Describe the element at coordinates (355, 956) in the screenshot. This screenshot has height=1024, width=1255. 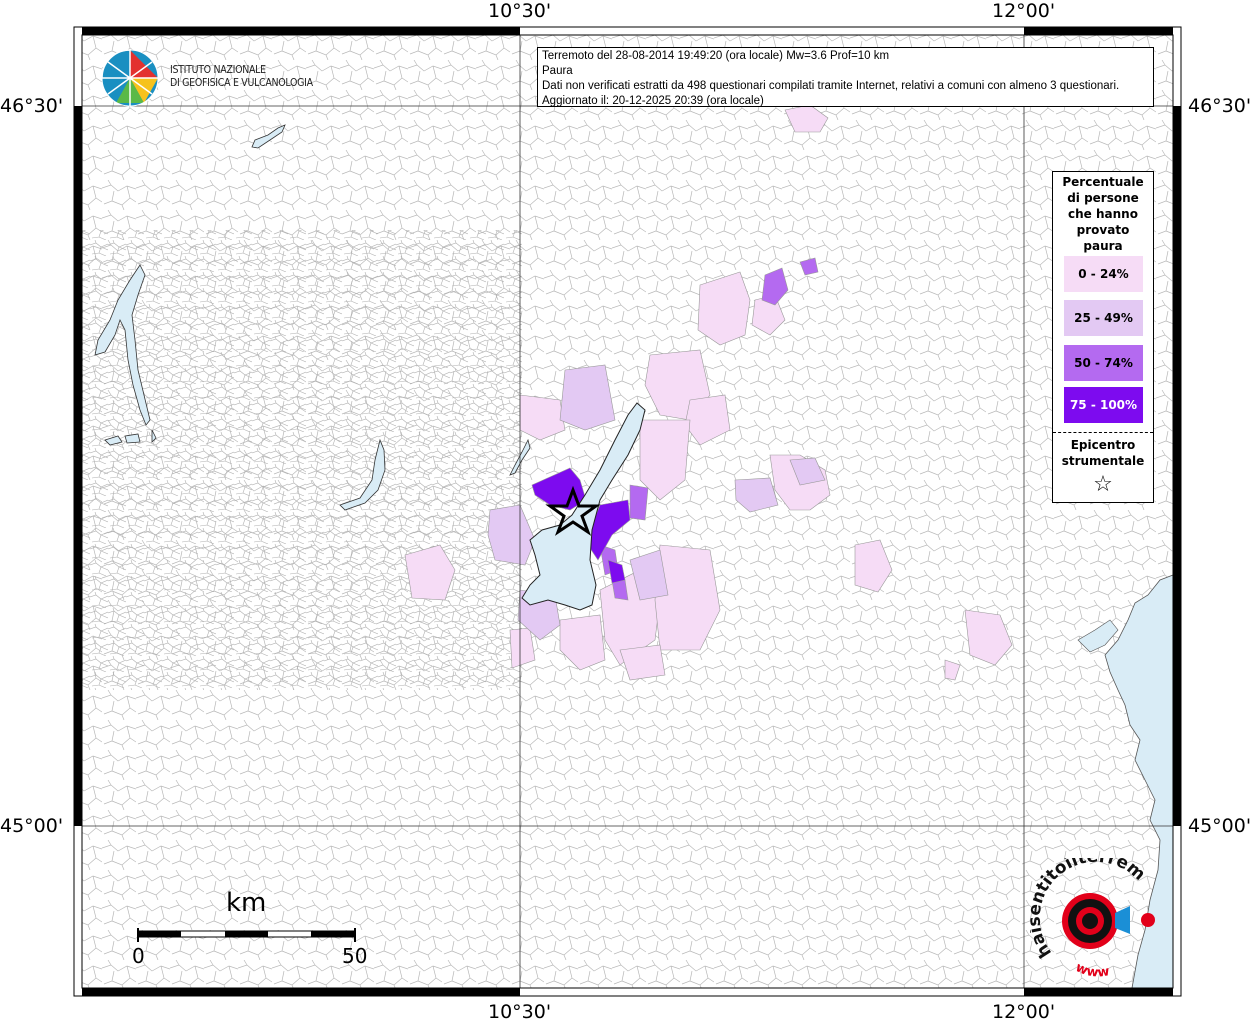
I see `scale-max: 50` at that location.